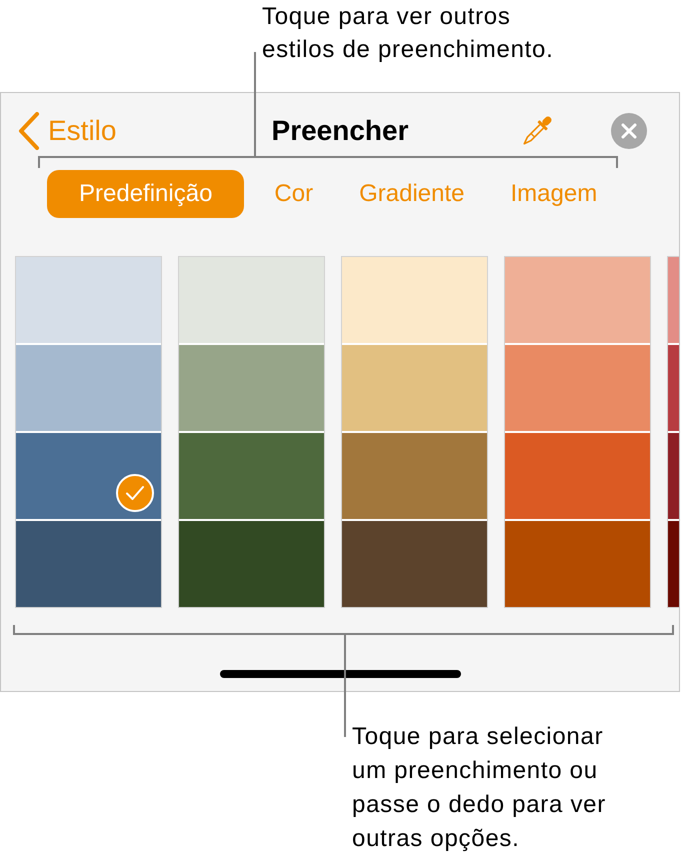  What do you see at coordinates (554, 194) in the screenshot?
I see `segment-tab: Imagem` at bounding box center [554, 194].